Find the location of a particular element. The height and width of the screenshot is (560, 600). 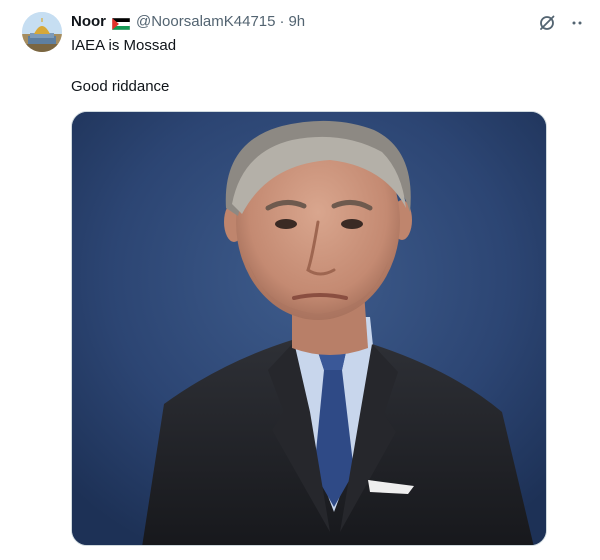

avatar is located at coordinates (42, 32).